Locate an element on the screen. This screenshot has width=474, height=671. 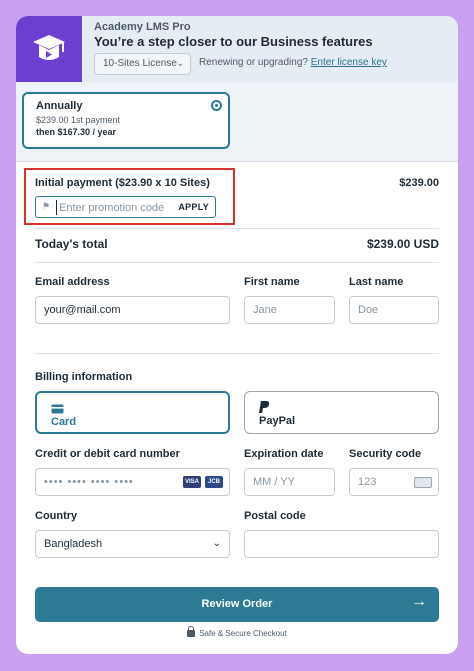
postal-code-label: Postal code is located at coordinates (275, 516).